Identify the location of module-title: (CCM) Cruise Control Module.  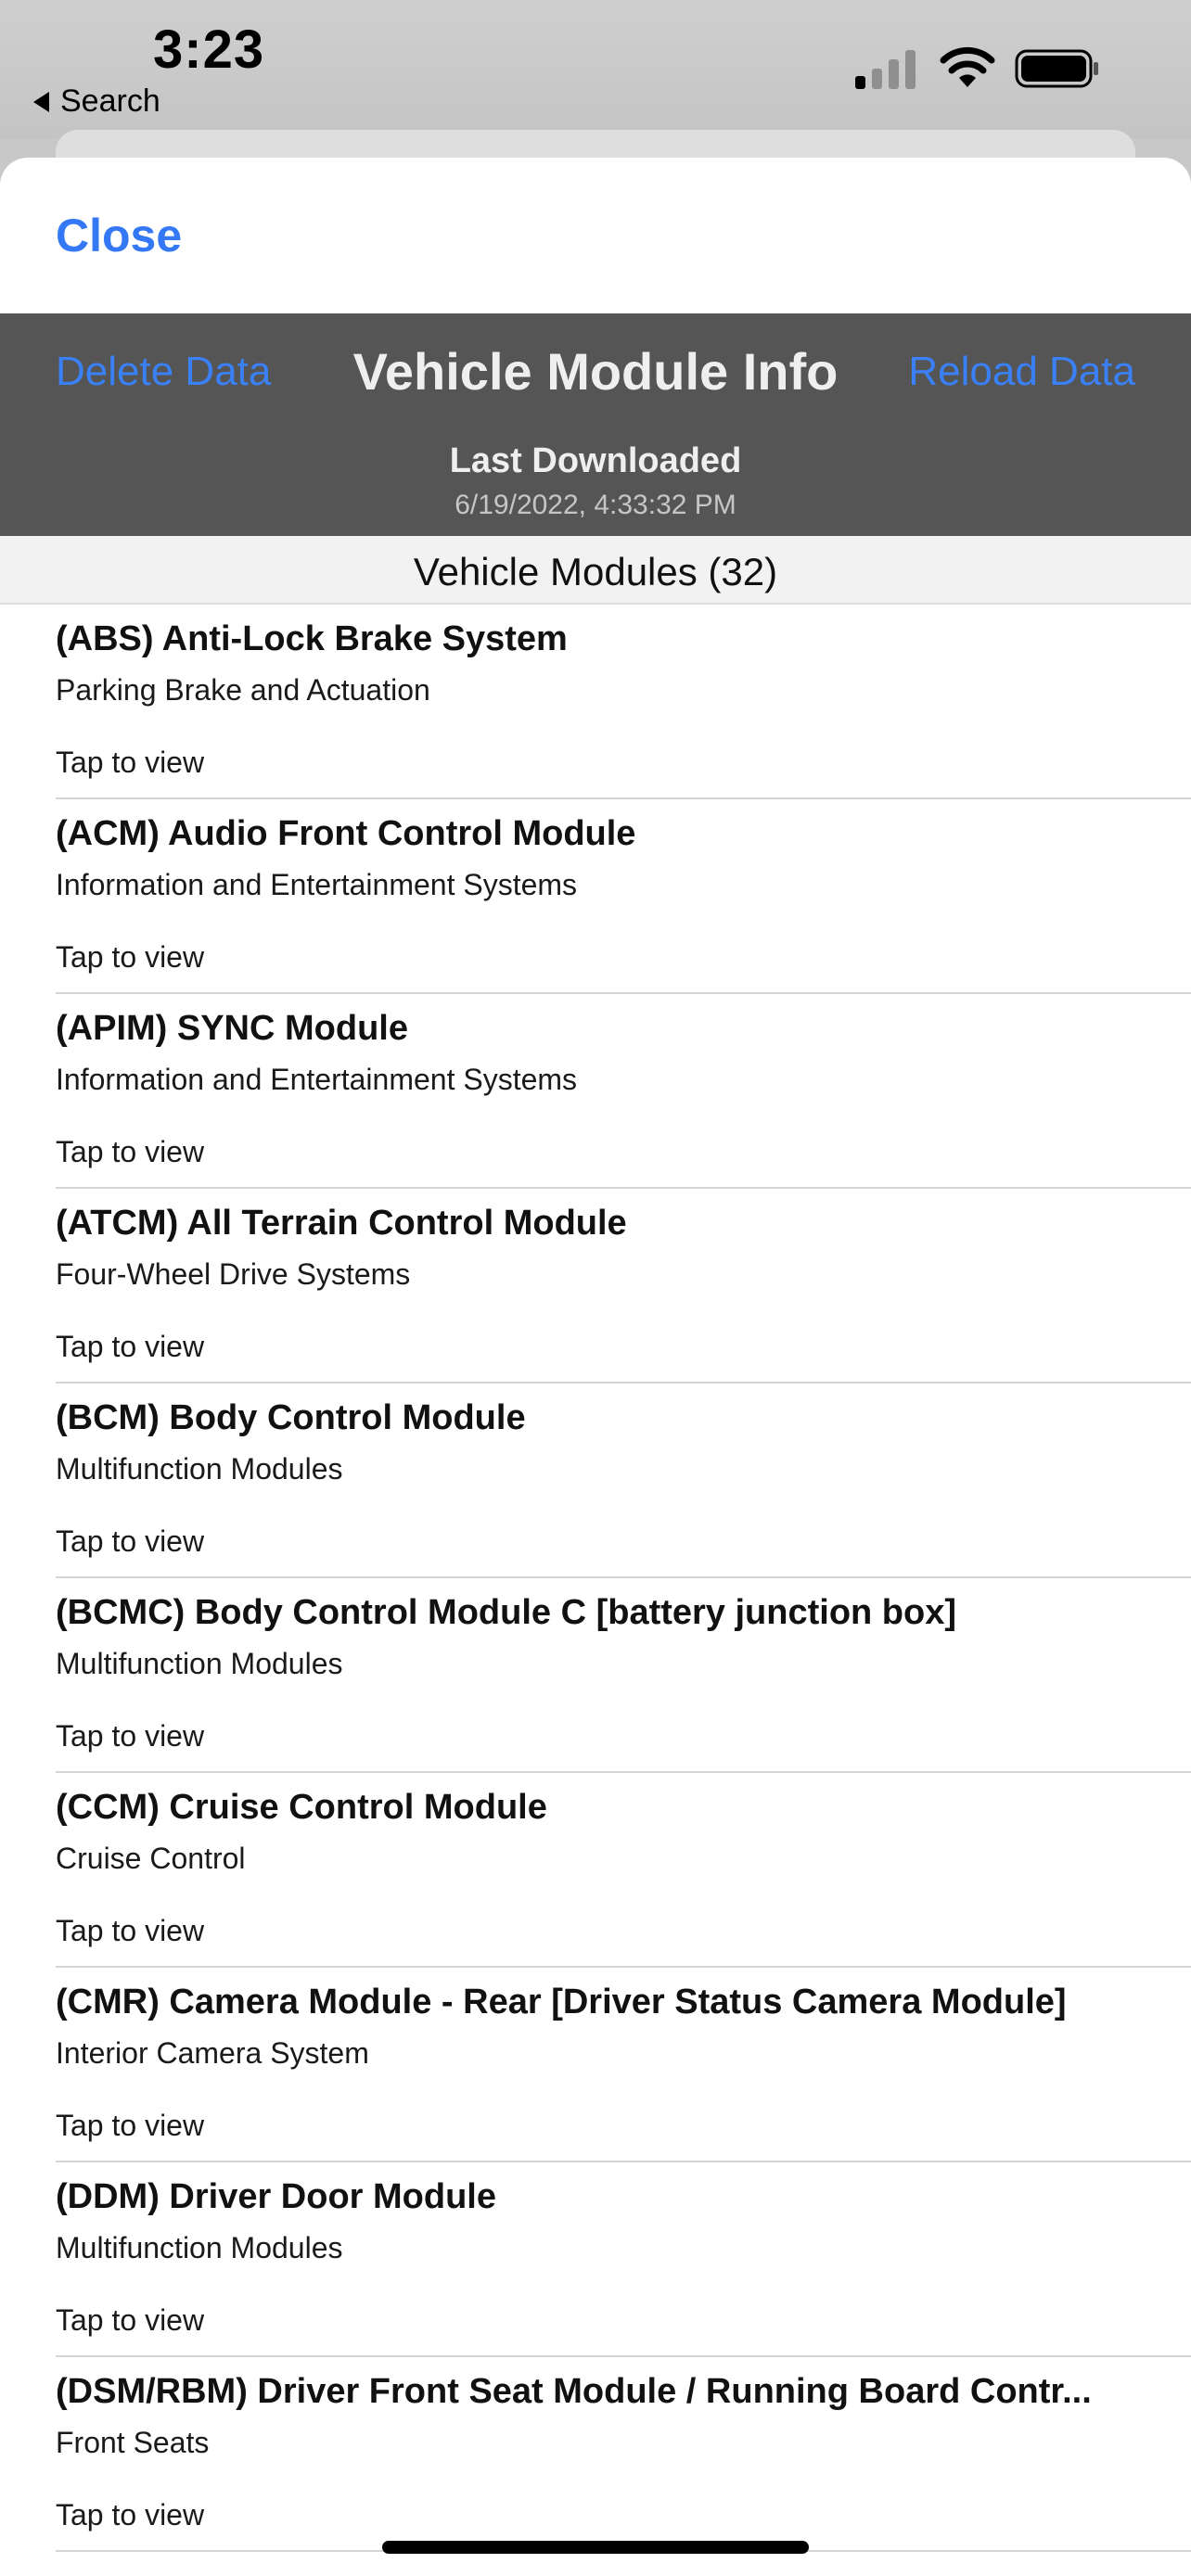
(301, 1807).